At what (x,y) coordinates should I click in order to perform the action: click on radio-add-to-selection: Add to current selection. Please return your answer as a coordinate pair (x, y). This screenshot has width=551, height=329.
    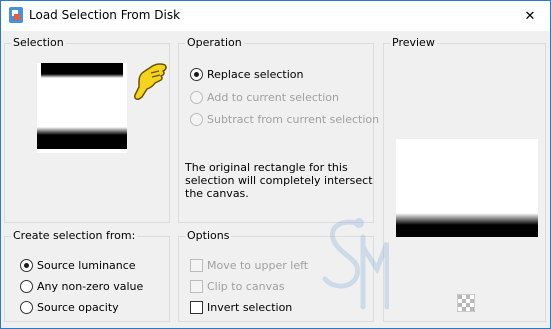
    Looking at the image, I should click on (264, 97).